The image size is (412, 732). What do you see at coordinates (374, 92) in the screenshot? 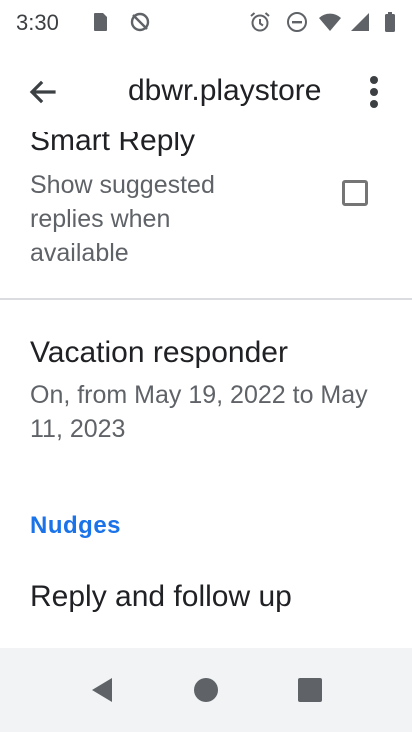
I see `more-vert-icon` at bounding box center [374, 92].